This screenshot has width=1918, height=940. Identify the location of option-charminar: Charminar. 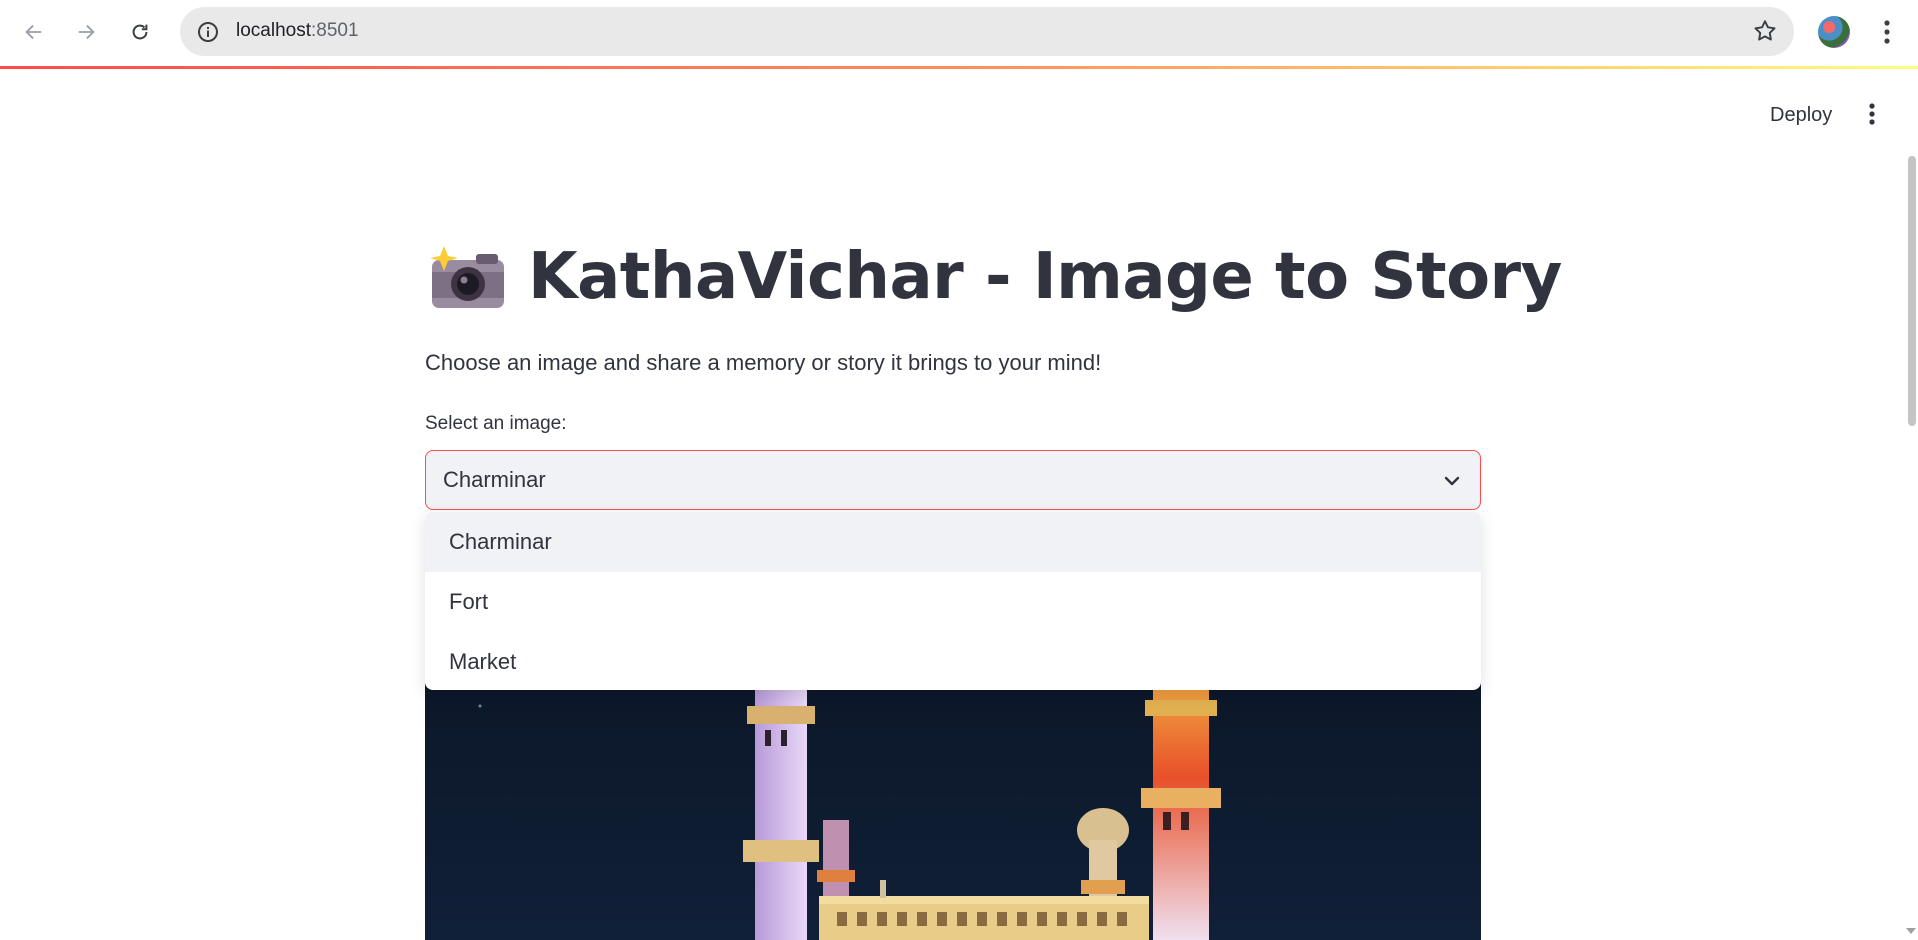
(953, 542).